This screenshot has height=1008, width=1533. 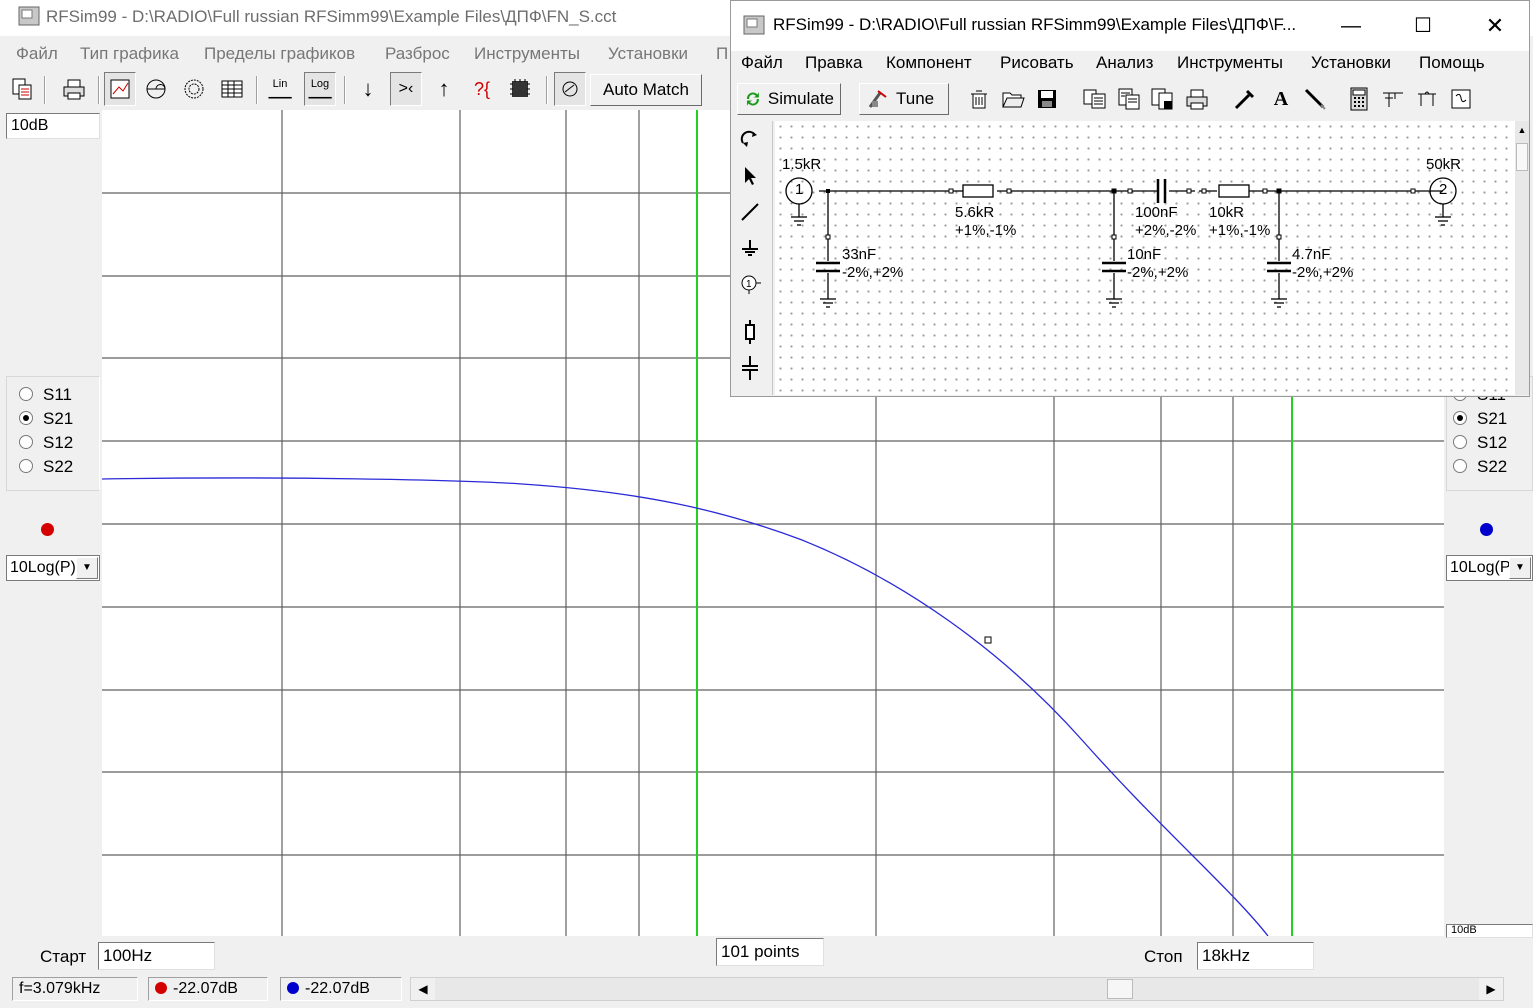 I want to click on copy-icon, so click(x=22, y=89).